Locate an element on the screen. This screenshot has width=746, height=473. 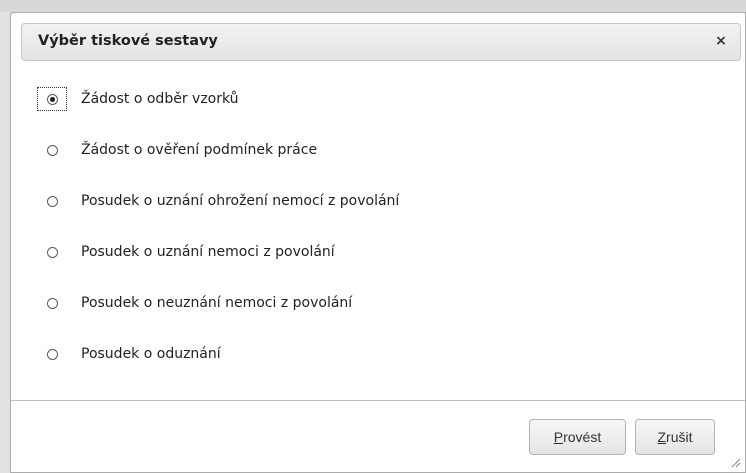
resize-grip-icon is located at coordinates (735, 462).